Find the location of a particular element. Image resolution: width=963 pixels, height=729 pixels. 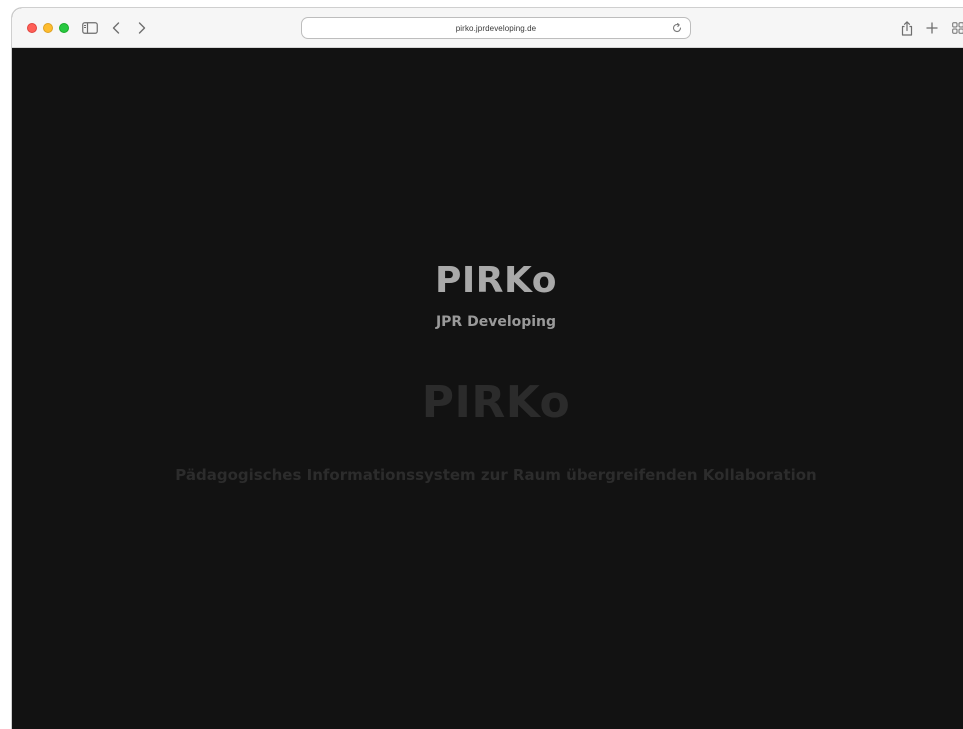

reload-icon is located at coordinates (677, 28).